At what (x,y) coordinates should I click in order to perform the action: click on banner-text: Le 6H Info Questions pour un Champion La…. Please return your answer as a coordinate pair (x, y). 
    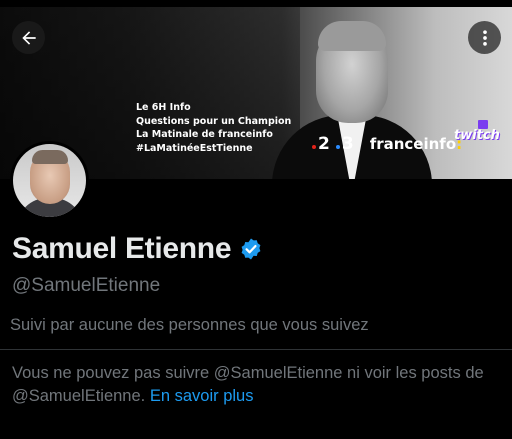
    Looking at the image, I should click on (213, 128).